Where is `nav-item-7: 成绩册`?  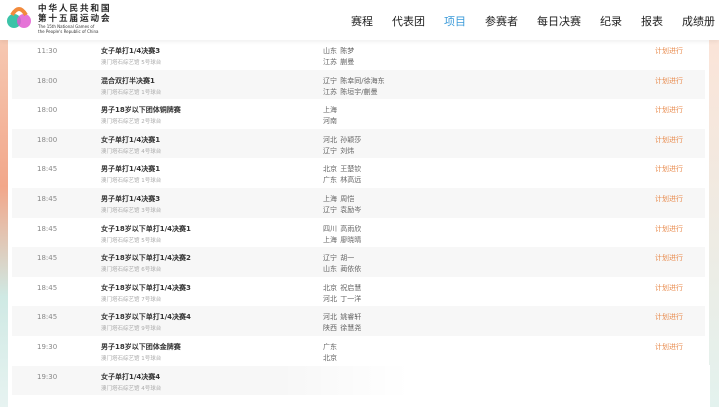
nav-item-7: 成绩册 is located at coordinates (698, 21).